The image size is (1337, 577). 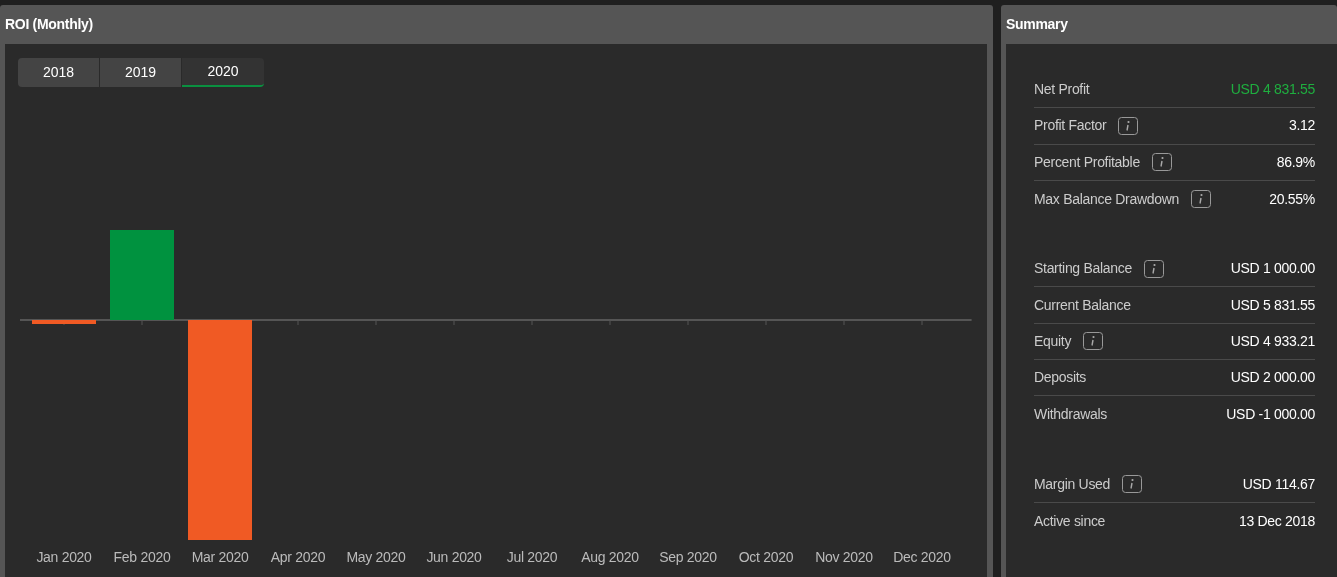 What do you see at coordinates (844, 557) in the screenshot?
I see `month-label: Nov 2020` at bounding box center [844, 557].